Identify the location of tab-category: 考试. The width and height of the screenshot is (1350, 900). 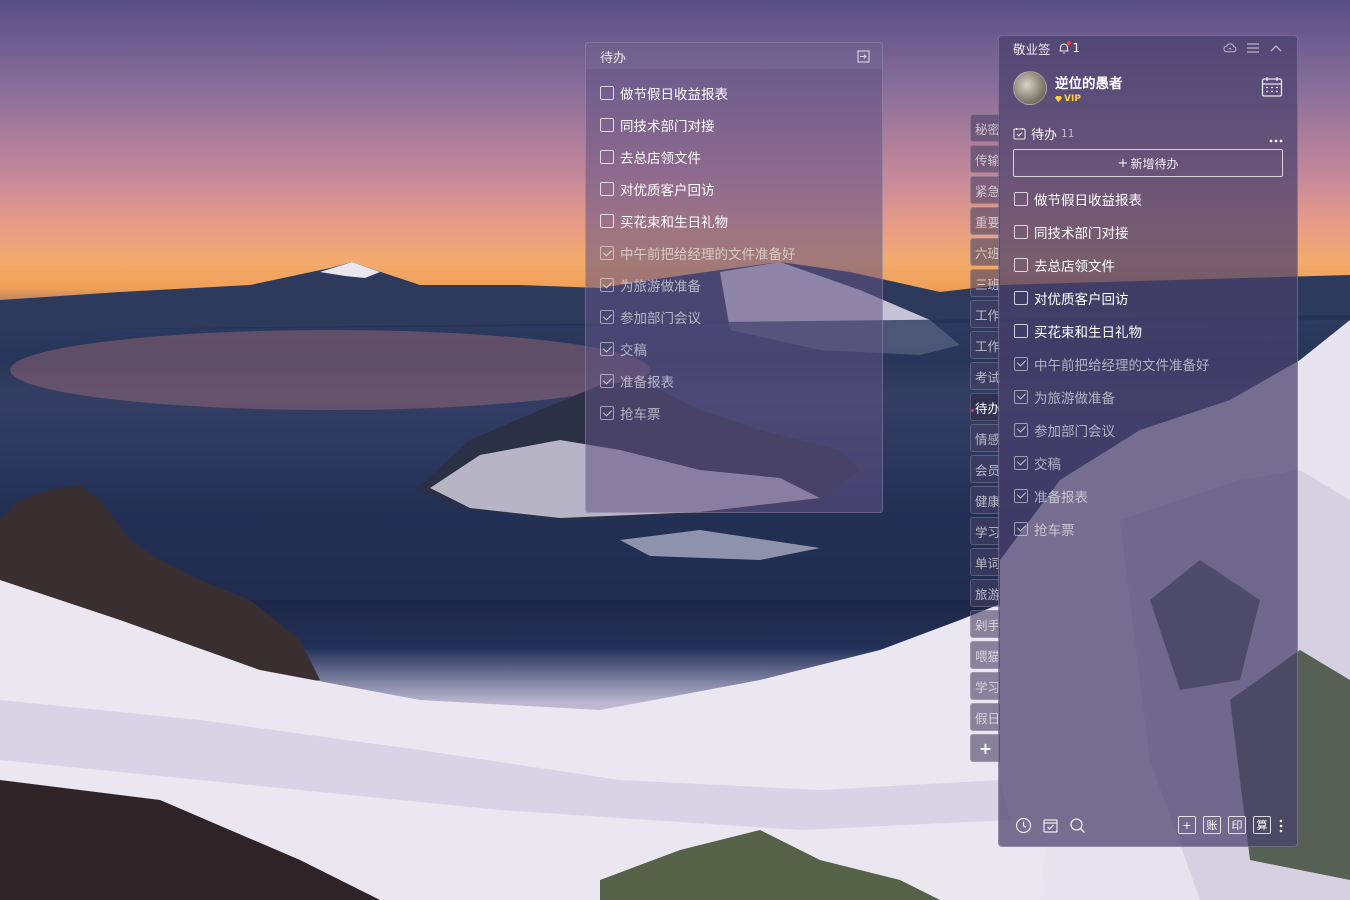
(985, 376).